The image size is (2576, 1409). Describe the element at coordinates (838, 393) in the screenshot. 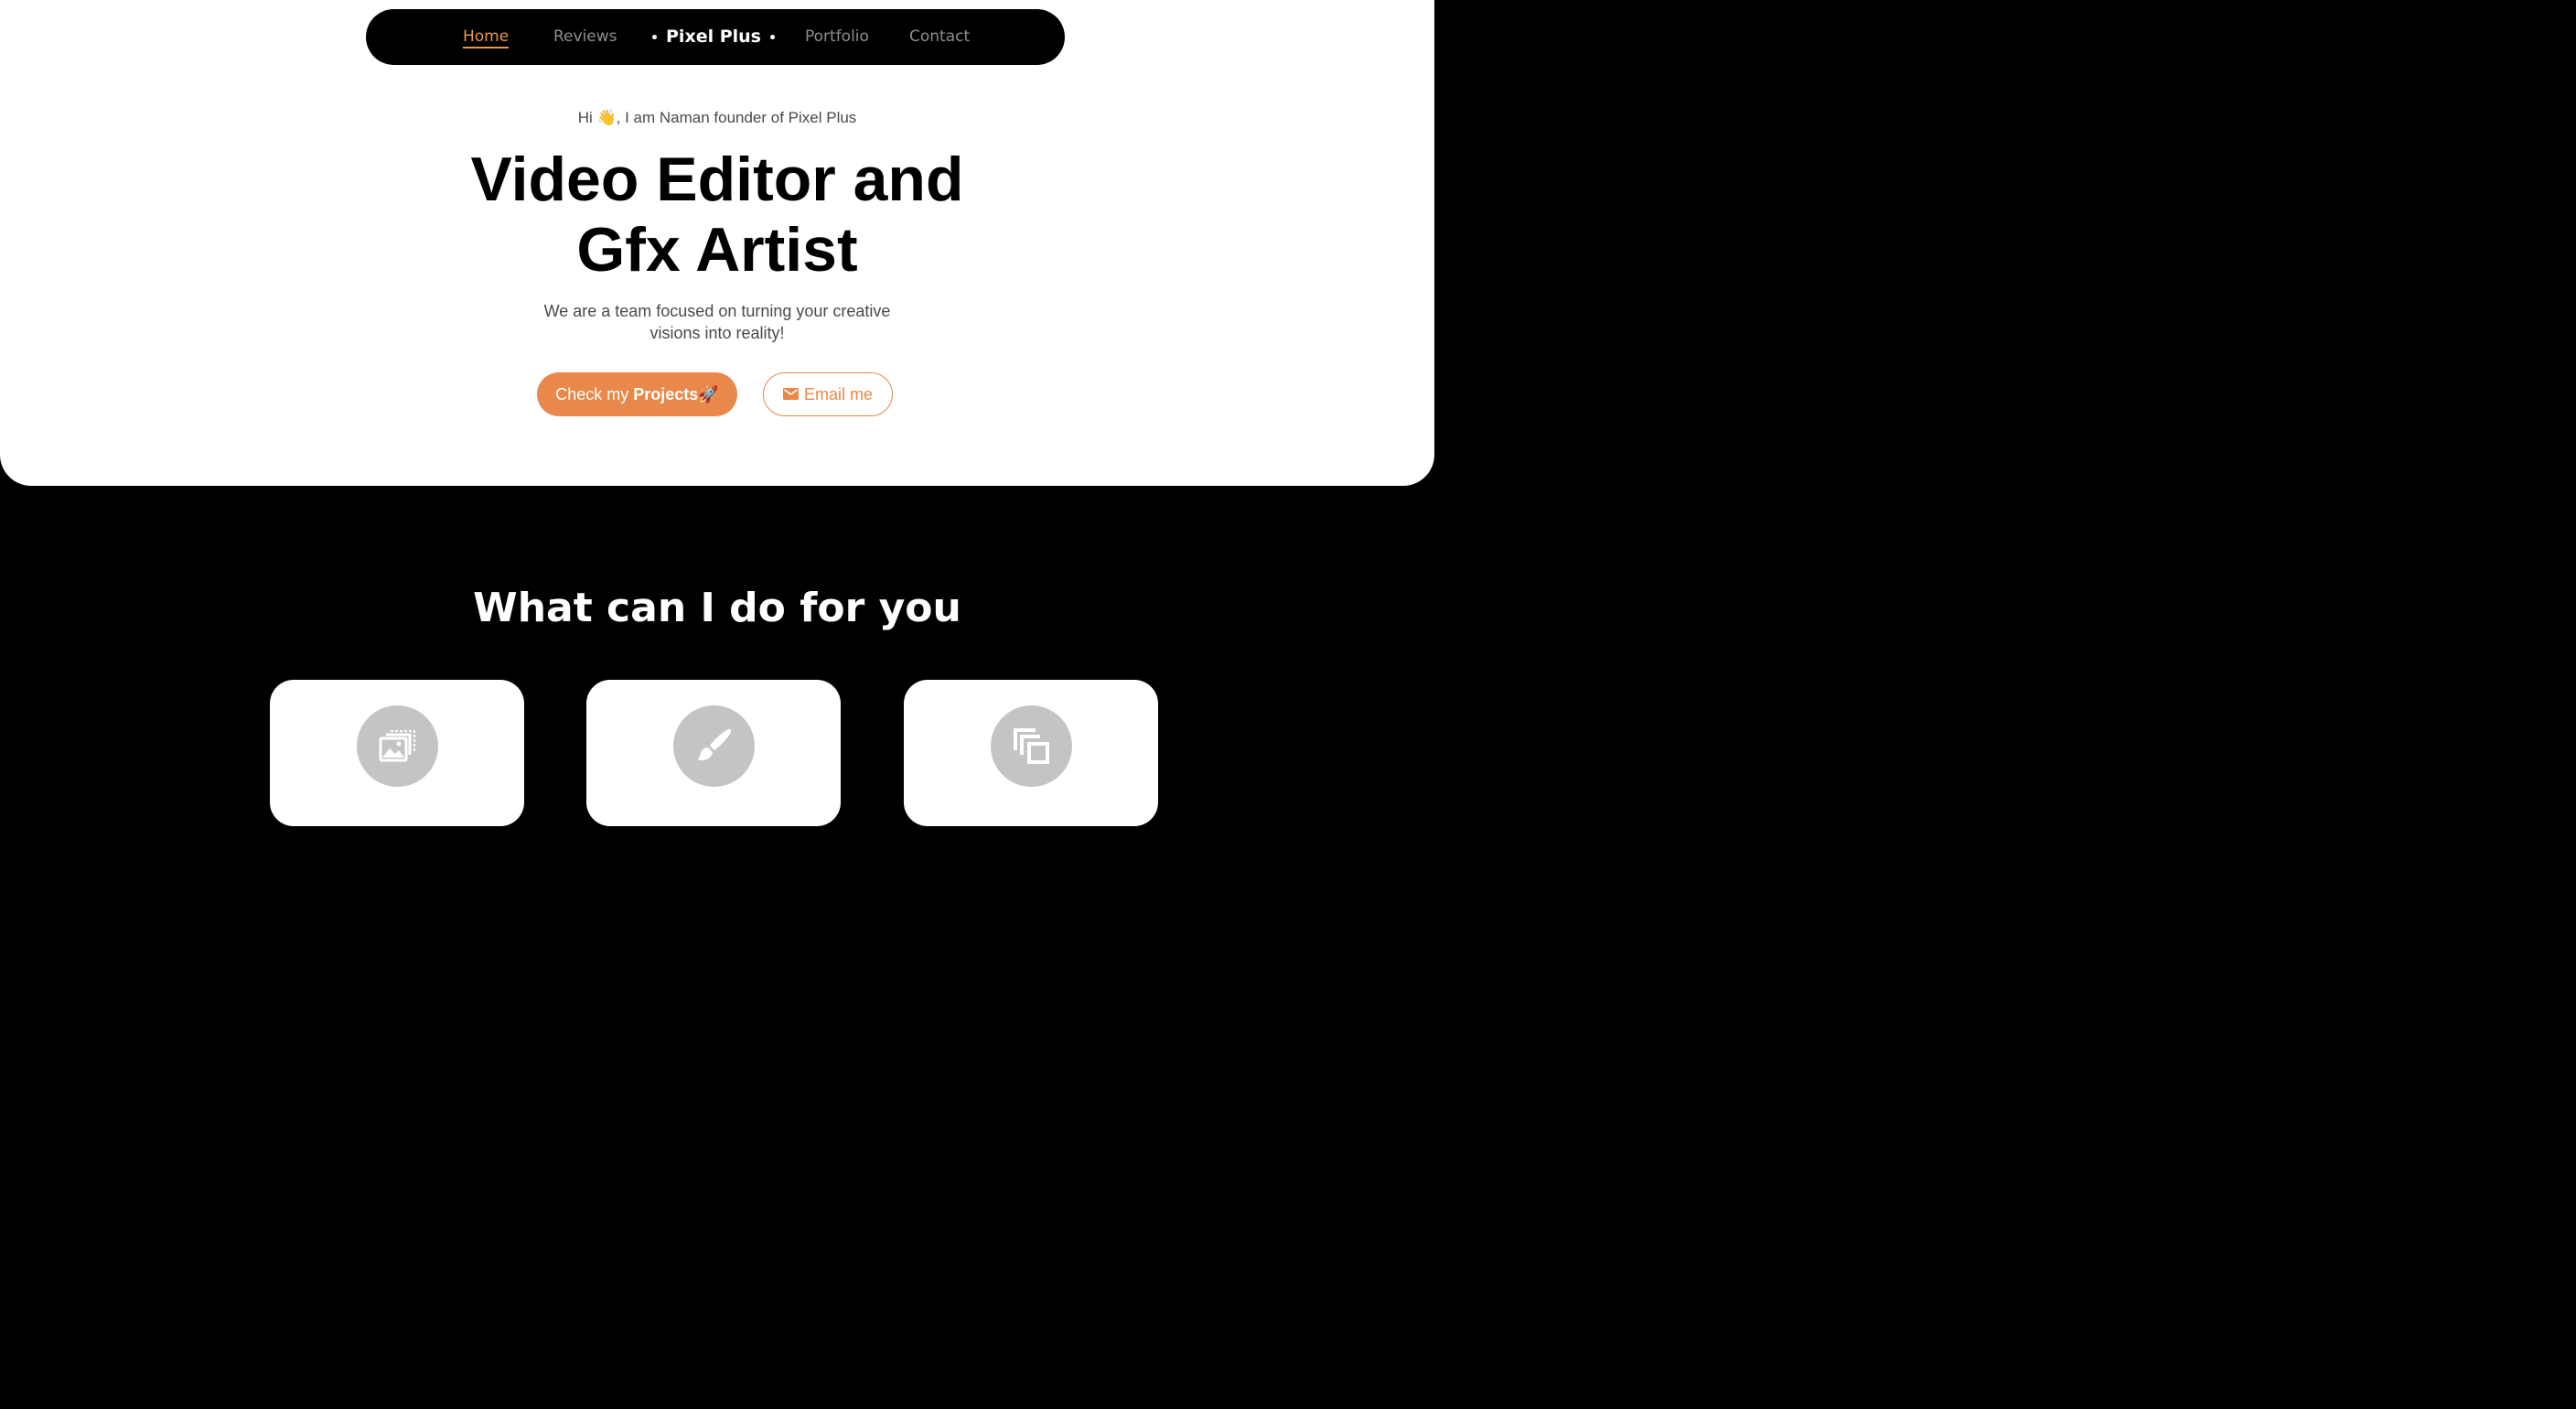

I see `email-button-label: Email me` at that location.